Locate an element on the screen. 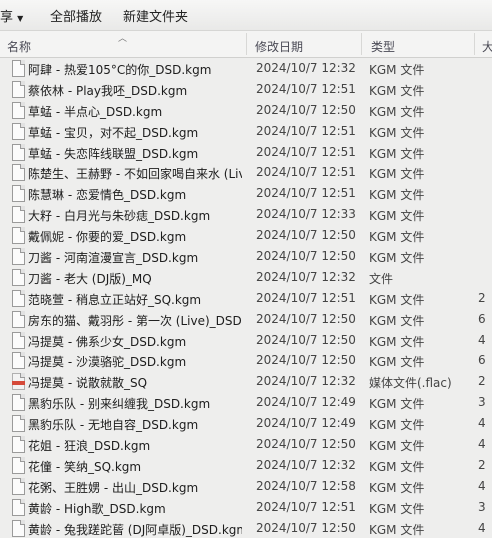 The width and height of the screenshot is (492, 538). file-row: 草蜢 - 半点心_DSD.kgm 2024/10/7 12:50 KGM 文件 is located at coordinates (246, 110).